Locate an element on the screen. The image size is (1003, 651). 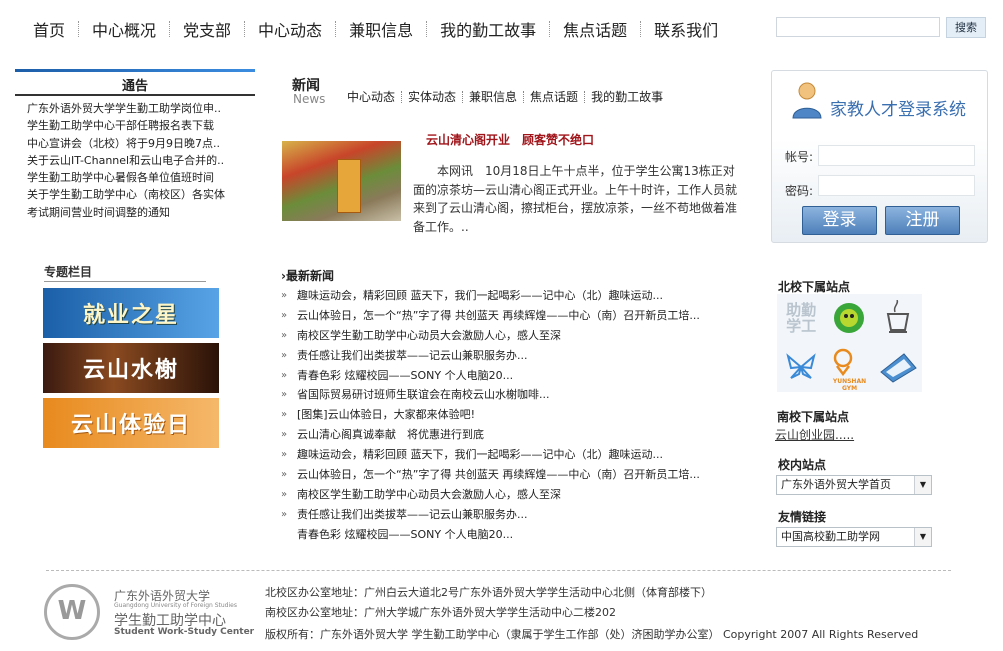
site-logo-butterfly is located at coordinates (801, 367).